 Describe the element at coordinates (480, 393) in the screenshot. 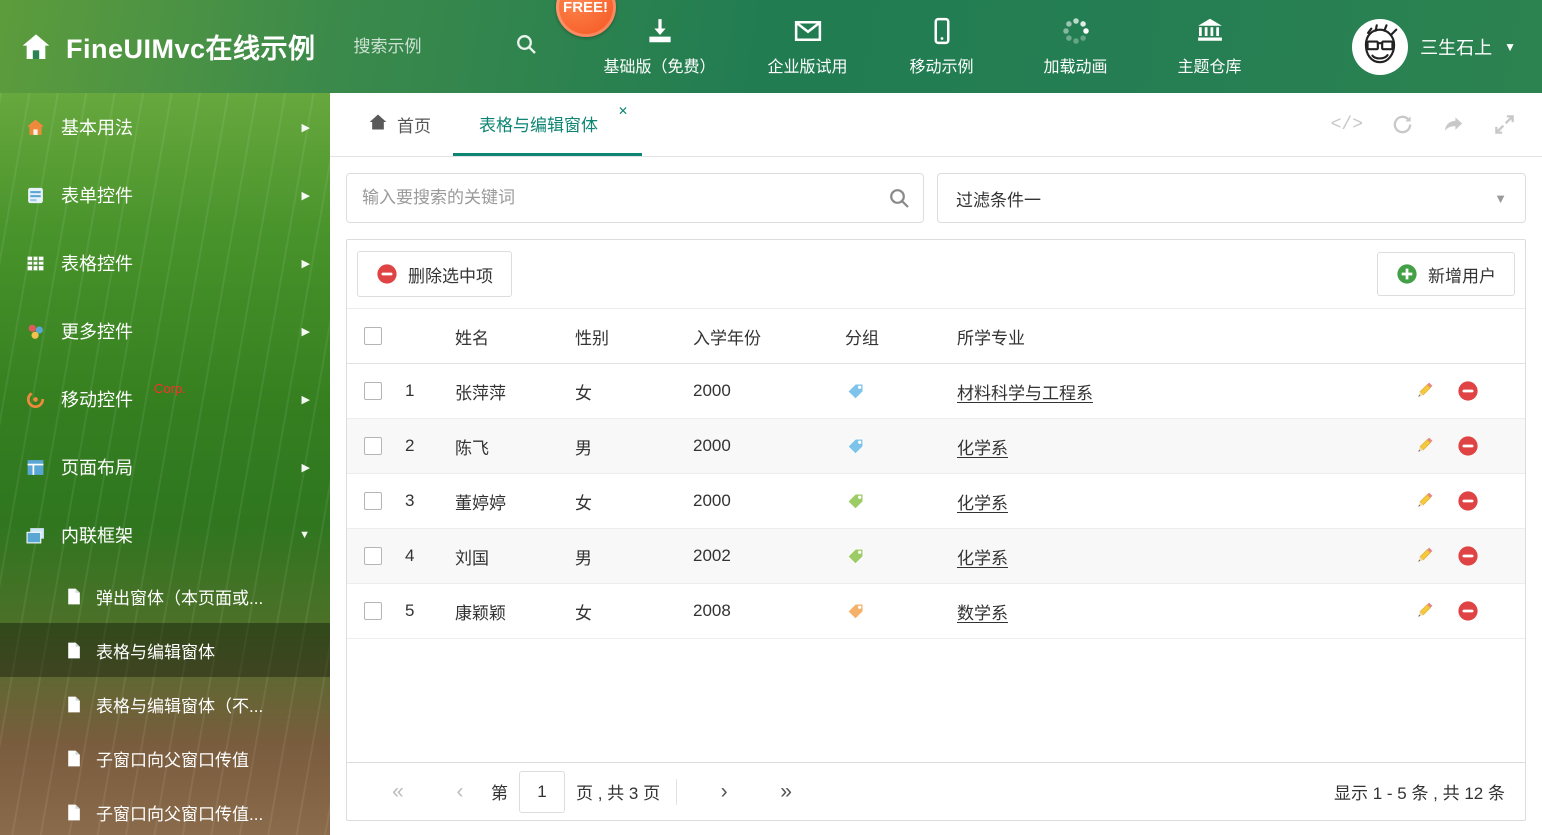

I see `cell-name: 张萍萍` at that location.